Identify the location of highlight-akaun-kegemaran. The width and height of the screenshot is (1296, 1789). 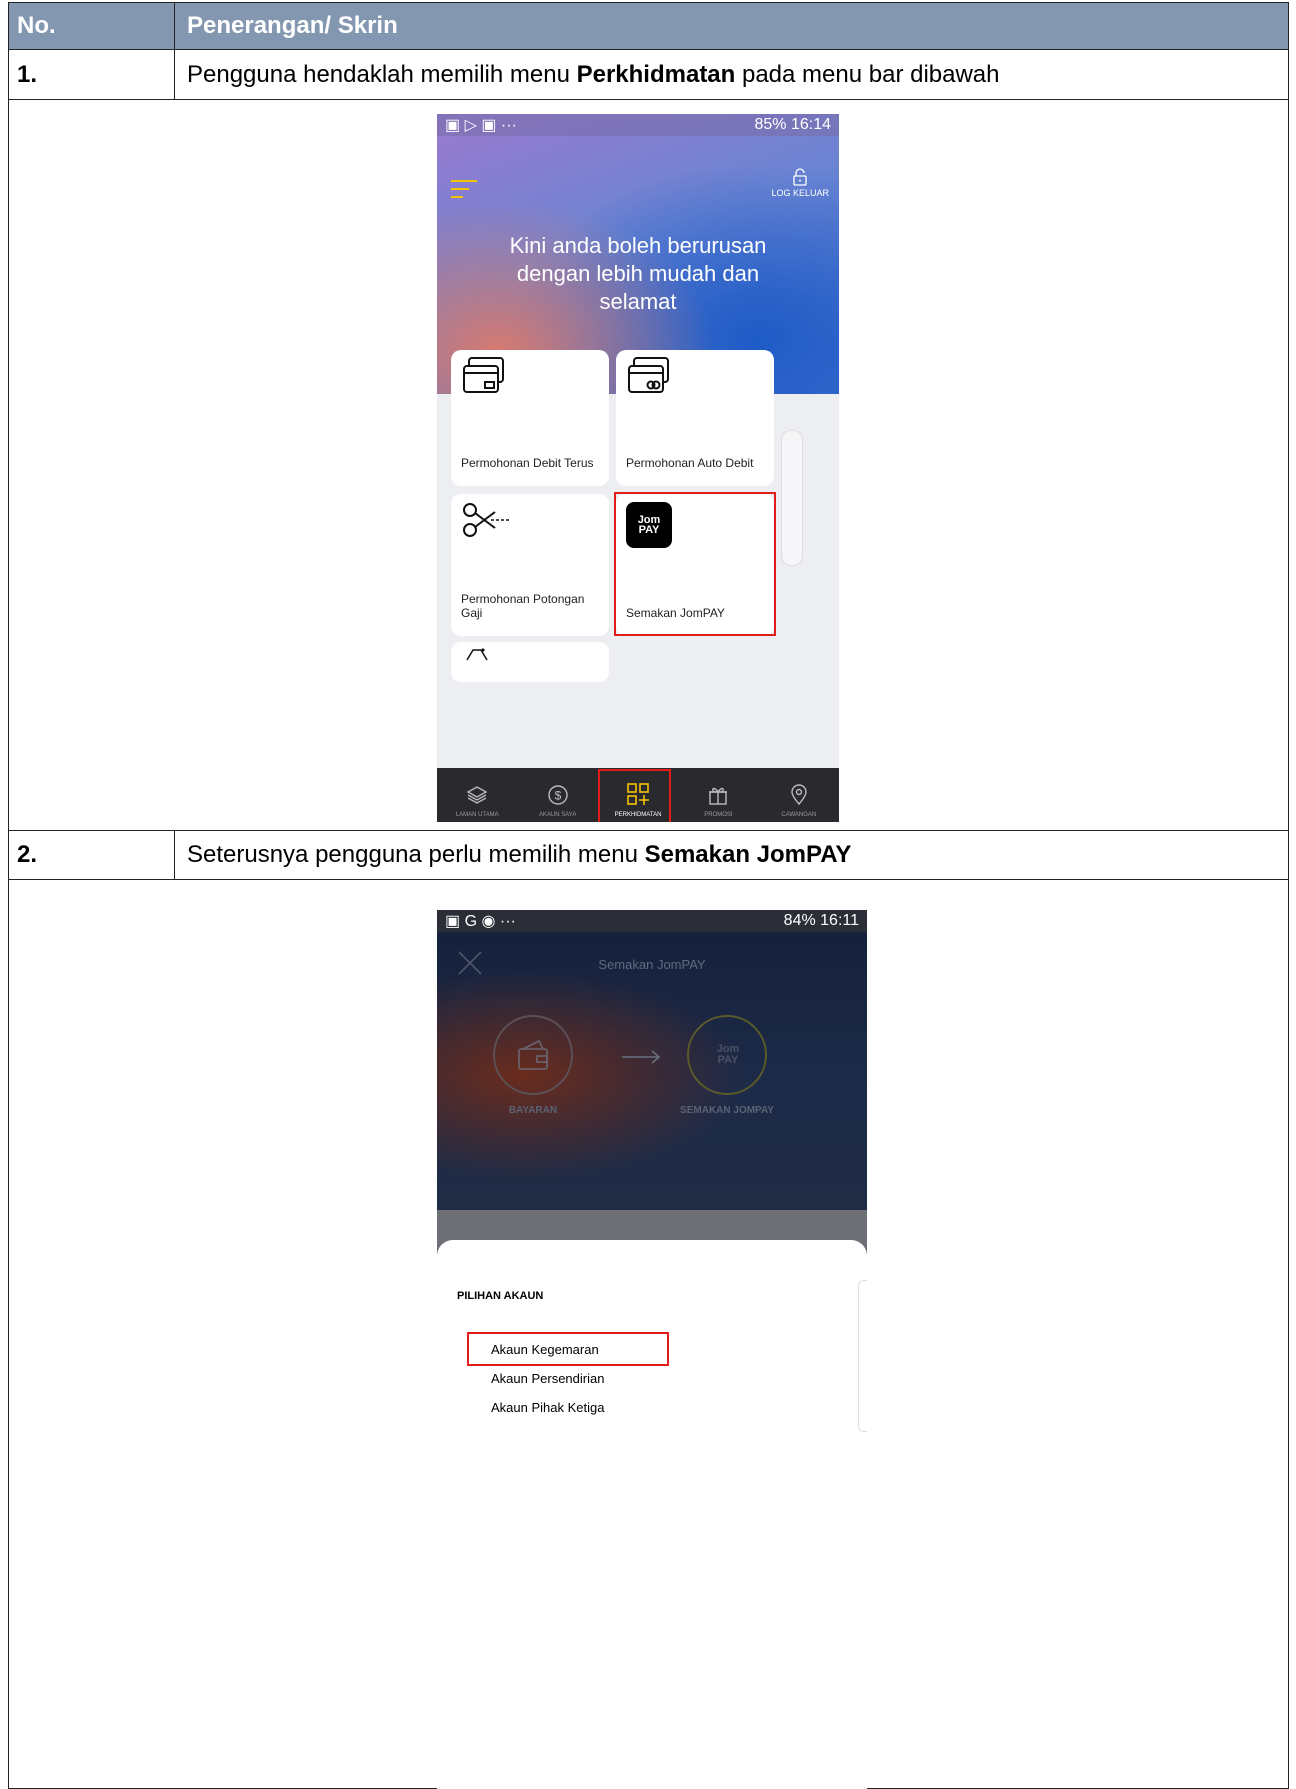
(568, 1349).